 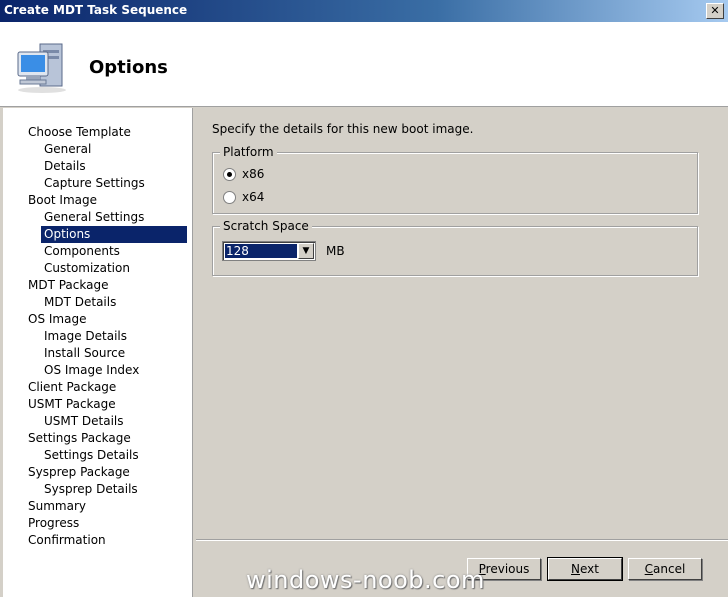 What do you see at coordinates (114, 234) in the screenshot?
I see `nav-item-options: Options` at bounding box center [114, 234].